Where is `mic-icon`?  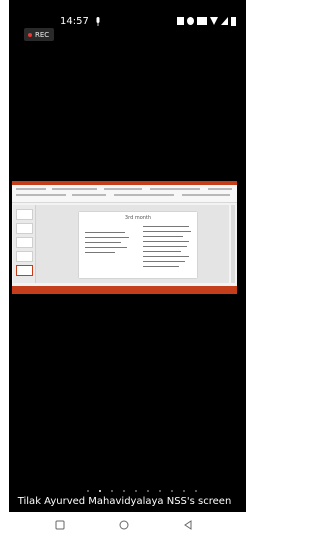
mic-icon is located at coordinates (98, 21).